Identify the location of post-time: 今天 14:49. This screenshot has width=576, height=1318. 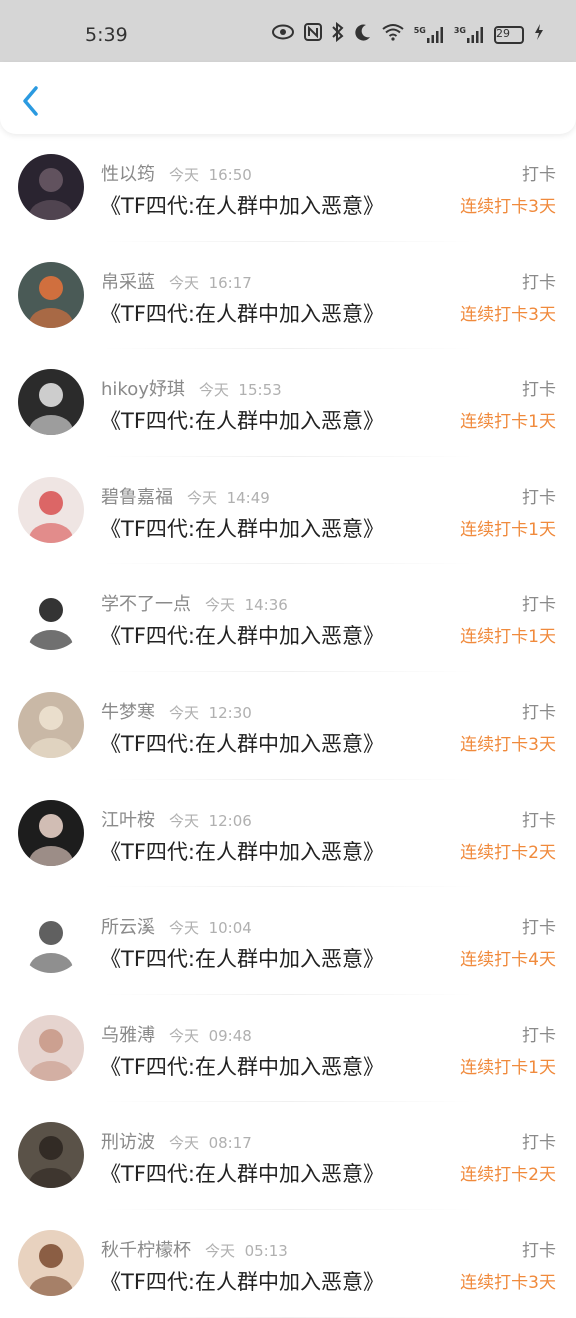
(228, 497).